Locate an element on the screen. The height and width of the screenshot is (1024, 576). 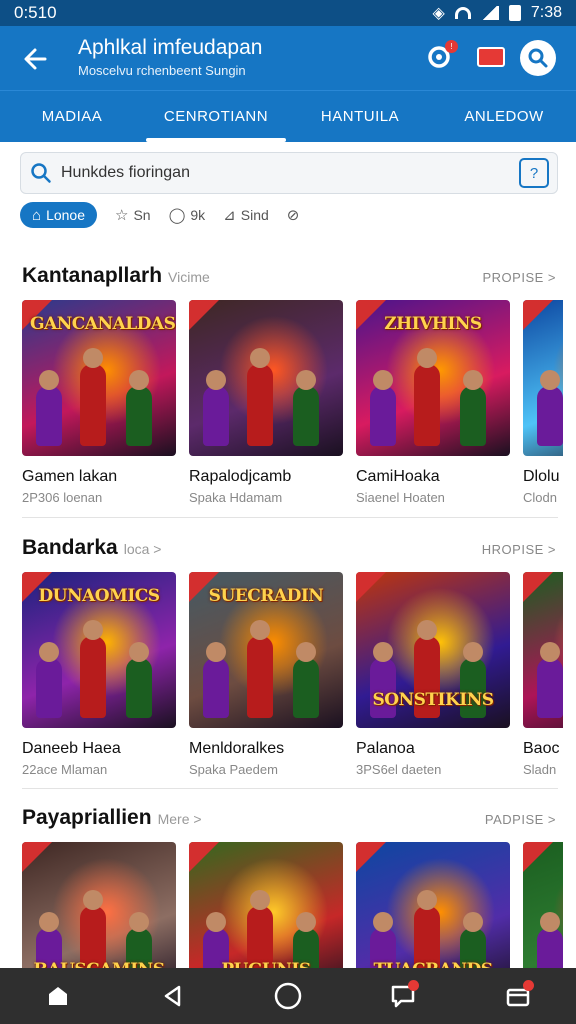
game-title: Menldoralkes is located at coordinates (237, 748).